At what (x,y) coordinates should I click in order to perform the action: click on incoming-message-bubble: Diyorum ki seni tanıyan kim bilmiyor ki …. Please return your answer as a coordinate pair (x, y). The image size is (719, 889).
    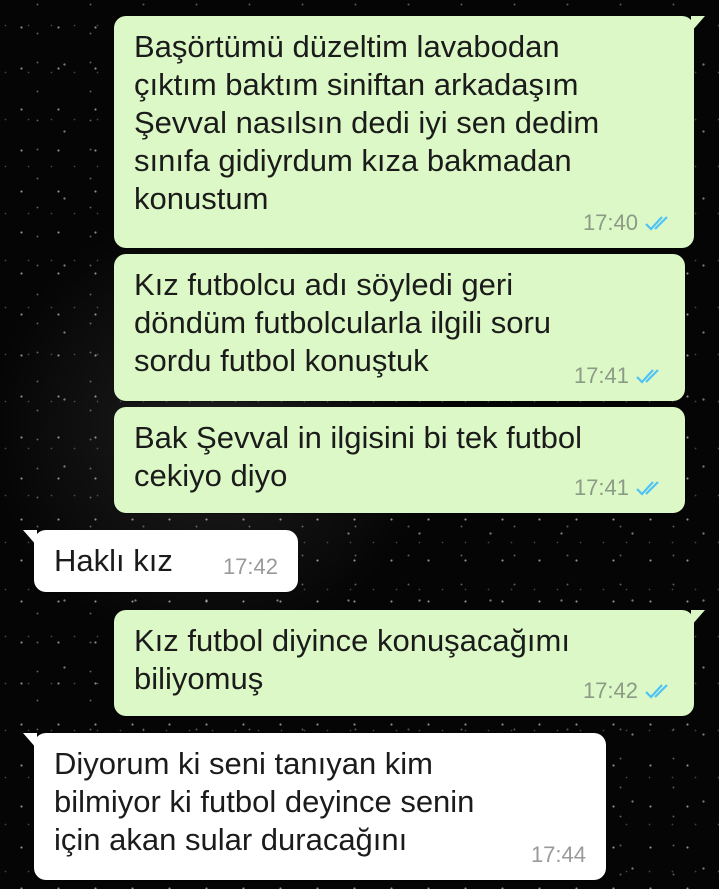
    Looking at the image, I should click on (314, 806).